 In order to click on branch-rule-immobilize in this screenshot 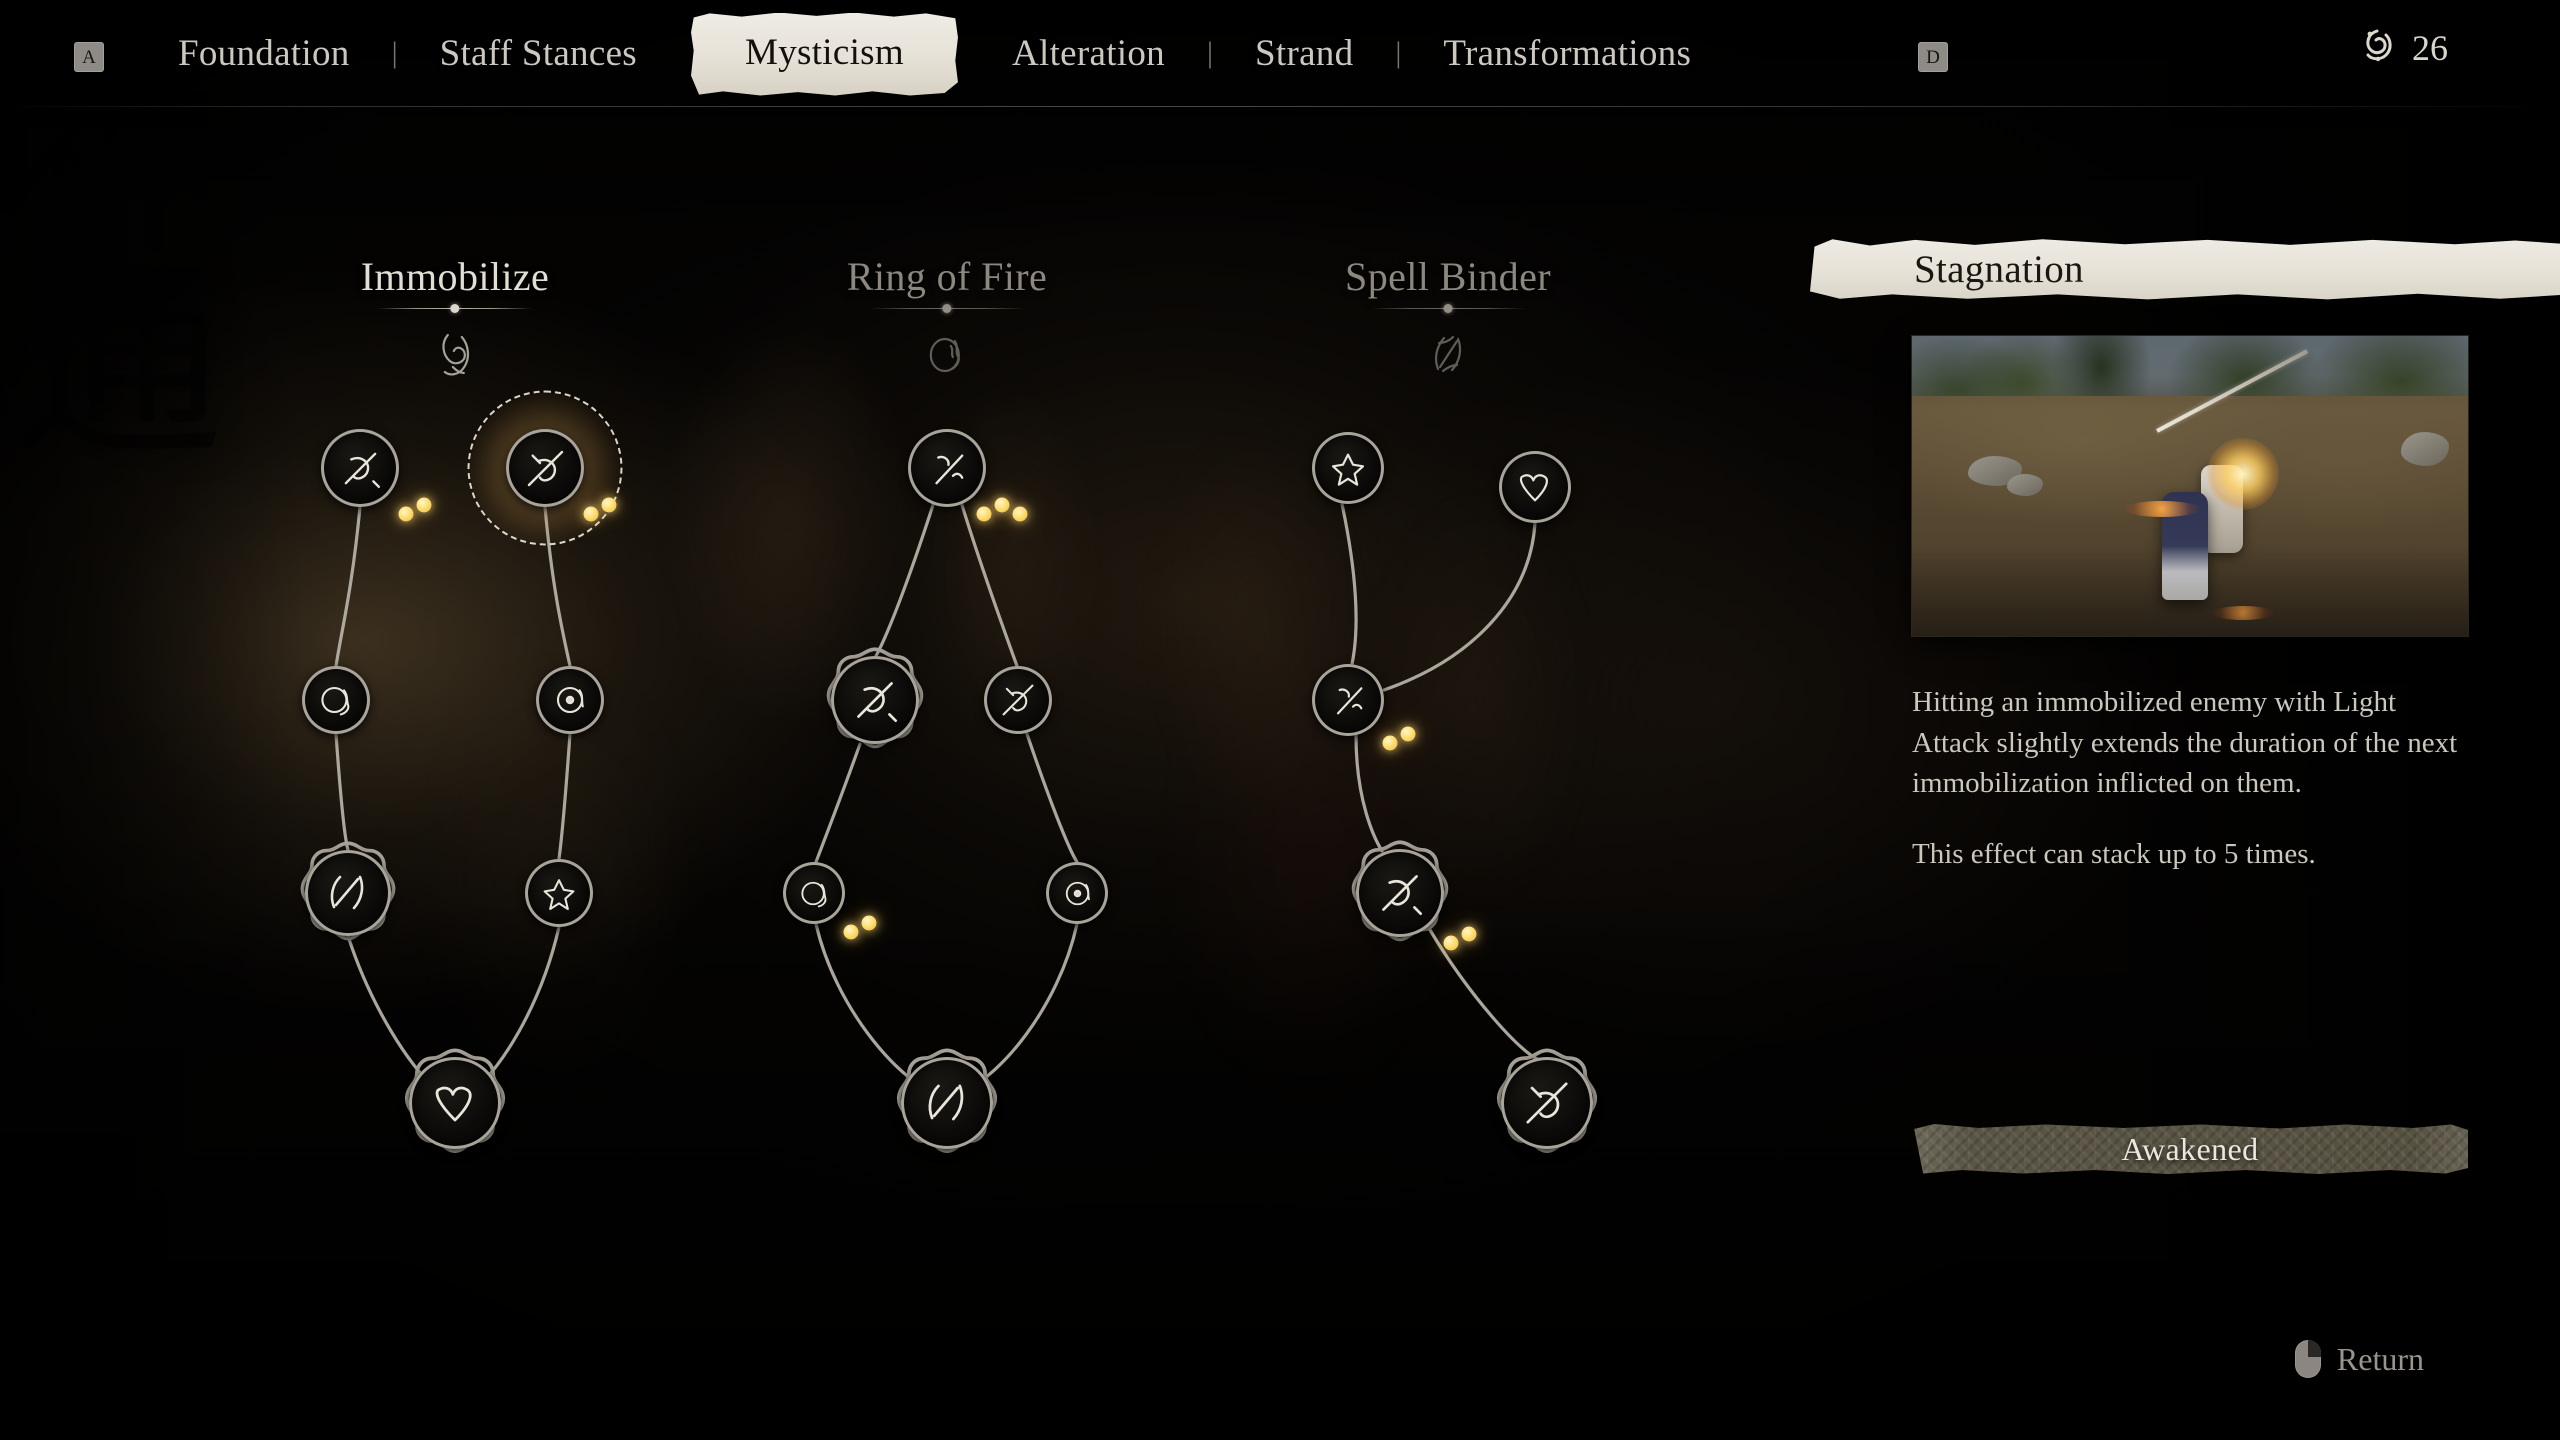, I will do `click(455, 309)`.